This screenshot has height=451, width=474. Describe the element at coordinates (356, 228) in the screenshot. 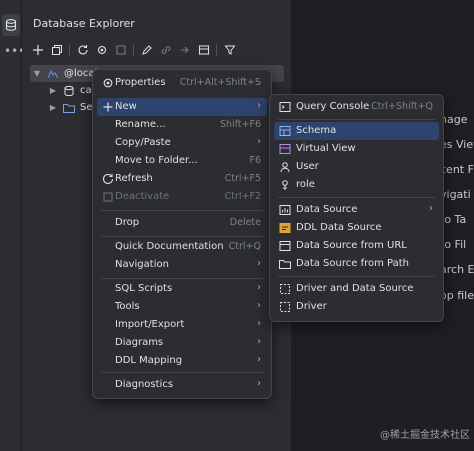

I see `menu-item-ddl-data-source: DDL Data Source` at that location.